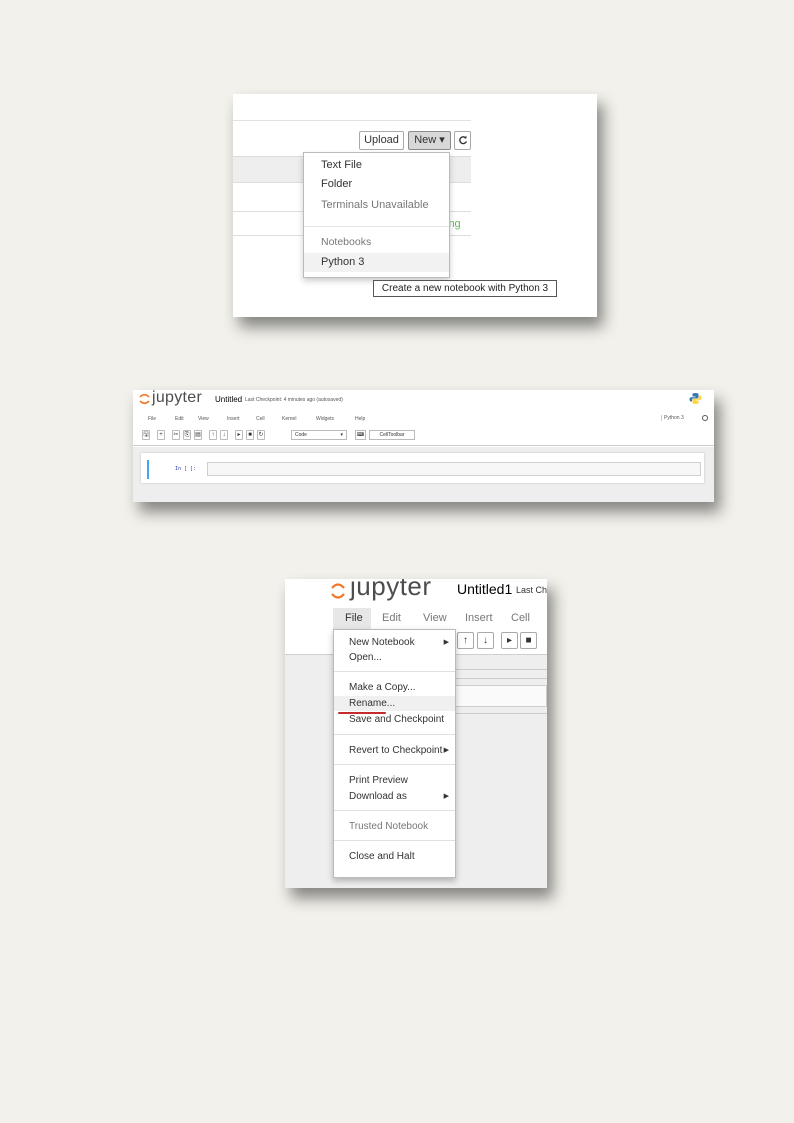 The image size is (794, 1123). I want to click on python-logo-icon, so click(695, 398).